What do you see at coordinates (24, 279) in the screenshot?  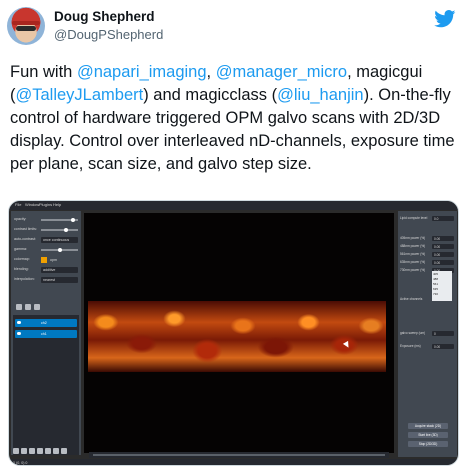 I see `control-label: interpolation:` at bounding box center [24, 279].